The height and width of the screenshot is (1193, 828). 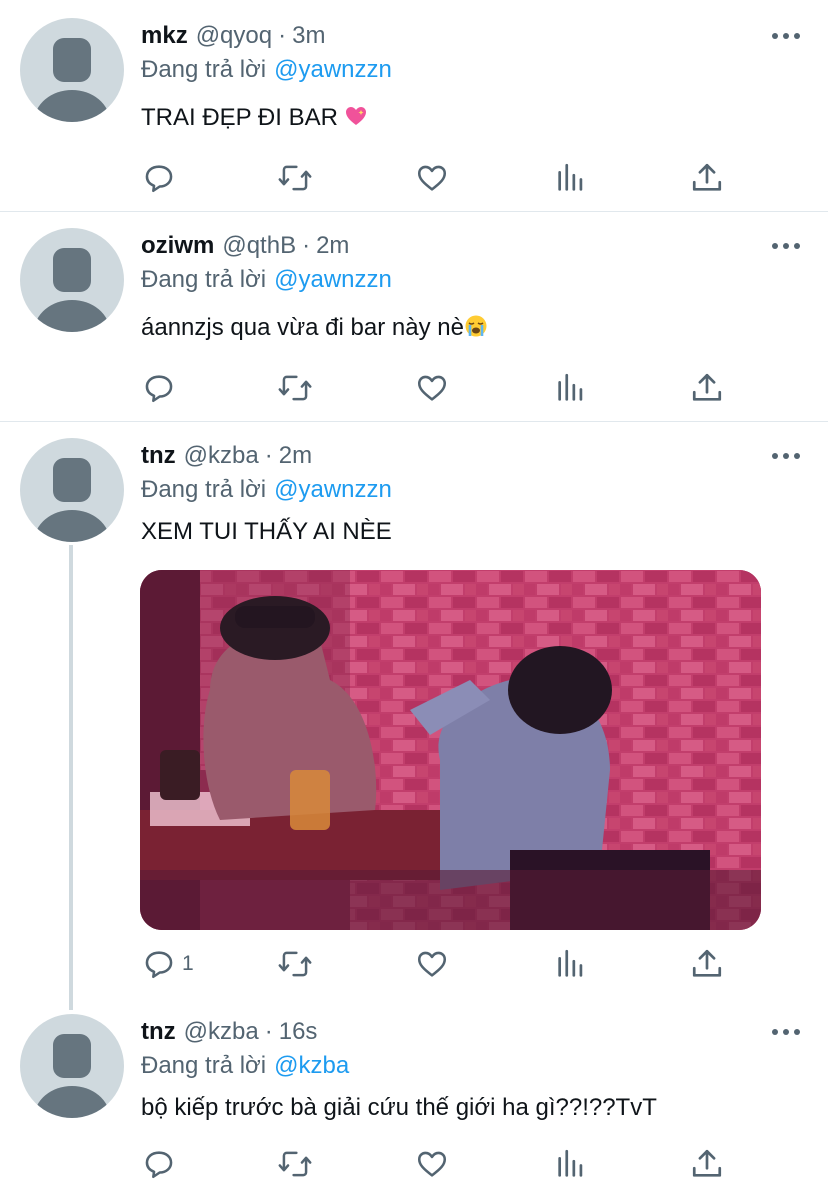 I want to click on tweet-header: mkz @qyoq · 3m, so click(x=233, y=37).